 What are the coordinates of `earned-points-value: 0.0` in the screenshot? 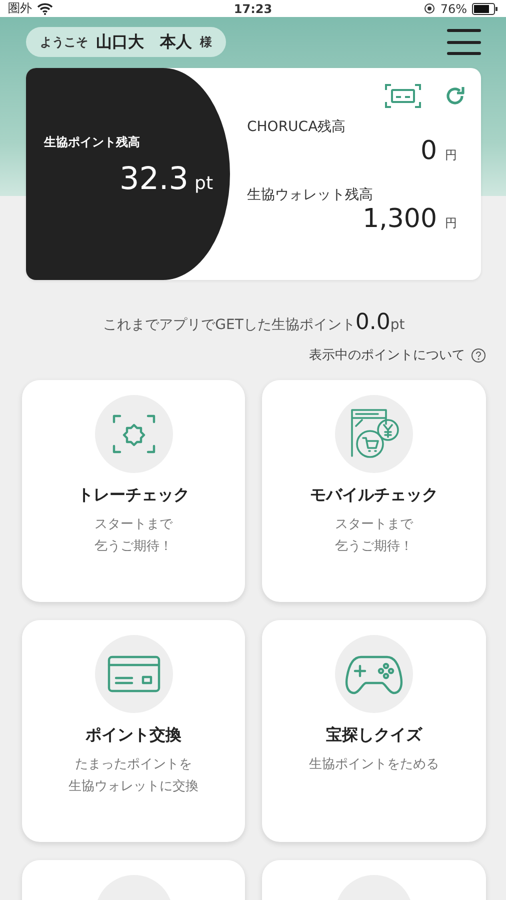 It's located at (372, 322).